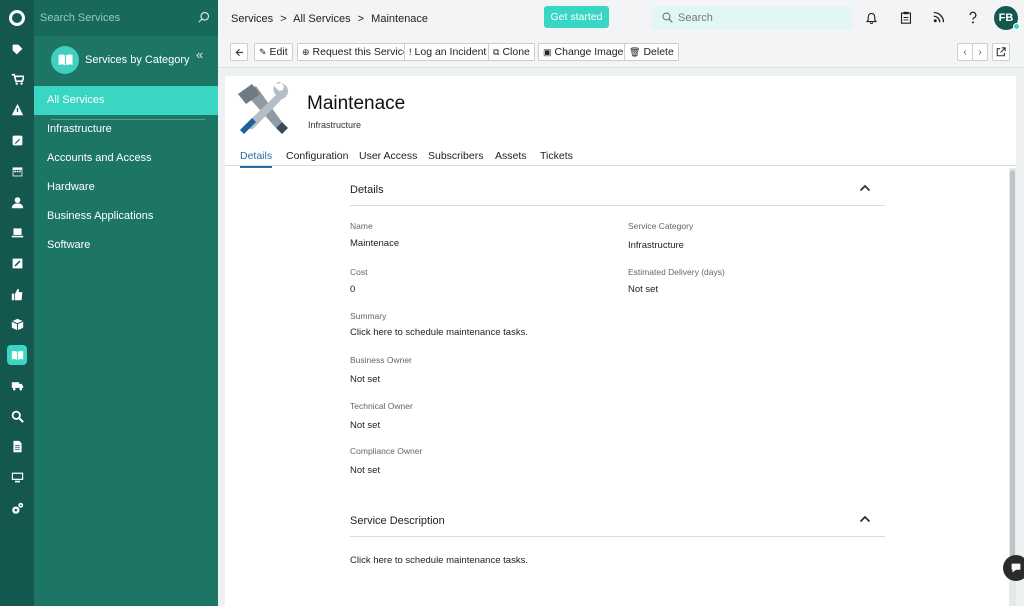 This screenshot has width=1024, height=606. I want to click on sidebar-item-hardware: Hardware, so click(126, 187).